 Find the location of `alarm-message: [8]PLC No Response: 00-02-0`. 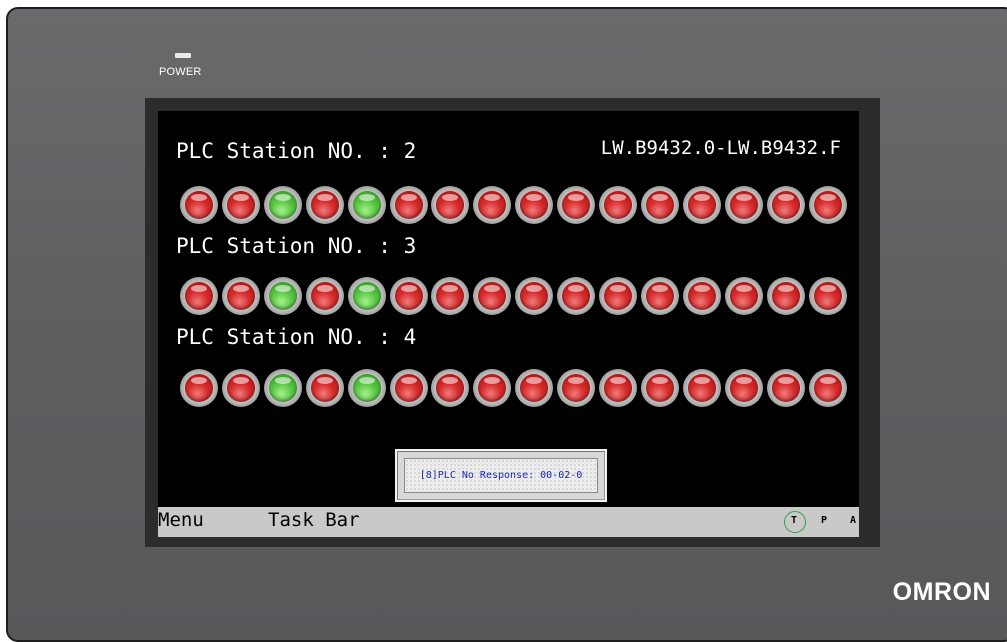

alarm-message: [8]PLC No Response: 00-02-0 is located at coordinates (501, 475).